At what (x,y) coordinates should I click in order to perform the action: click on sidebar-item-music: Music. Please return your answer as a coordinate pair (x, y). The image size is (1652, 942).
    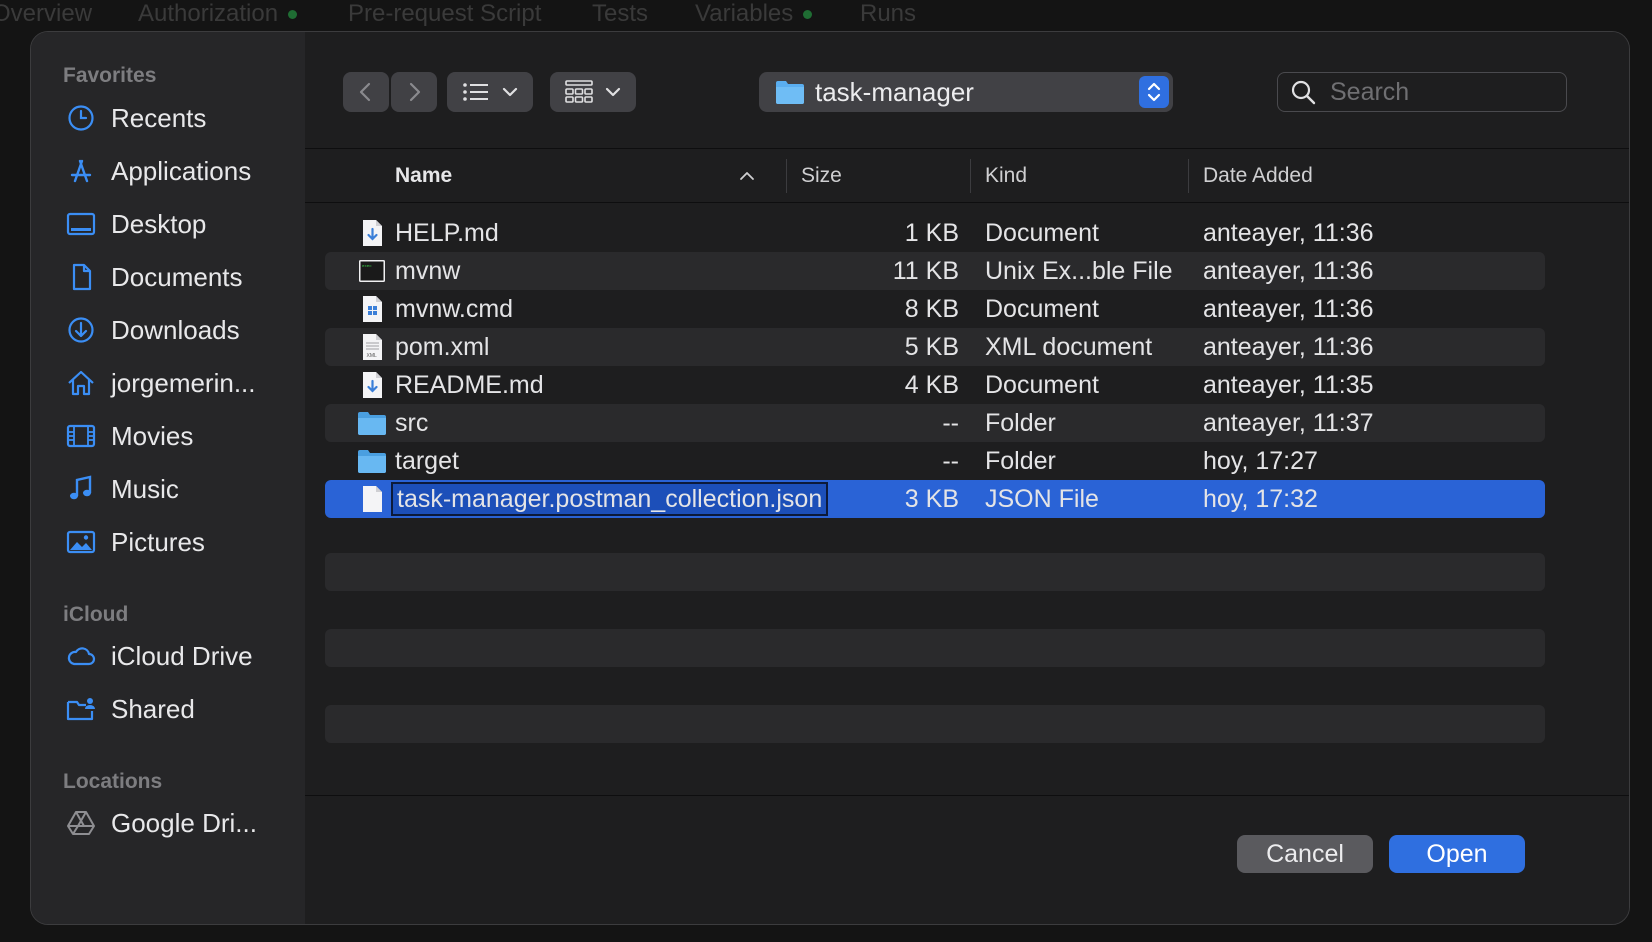
    Looking at the image, I should click on (122, 489).